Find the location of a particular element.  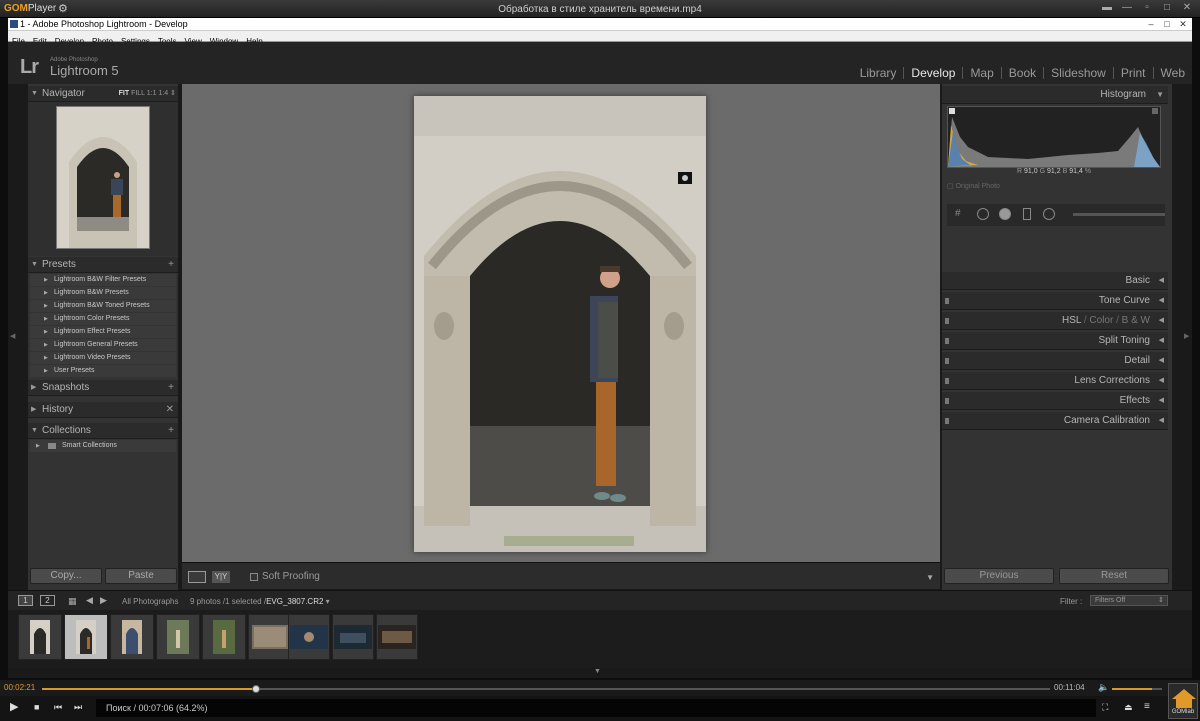

bw-tab: B & W is located at coordinates (1136, 320).